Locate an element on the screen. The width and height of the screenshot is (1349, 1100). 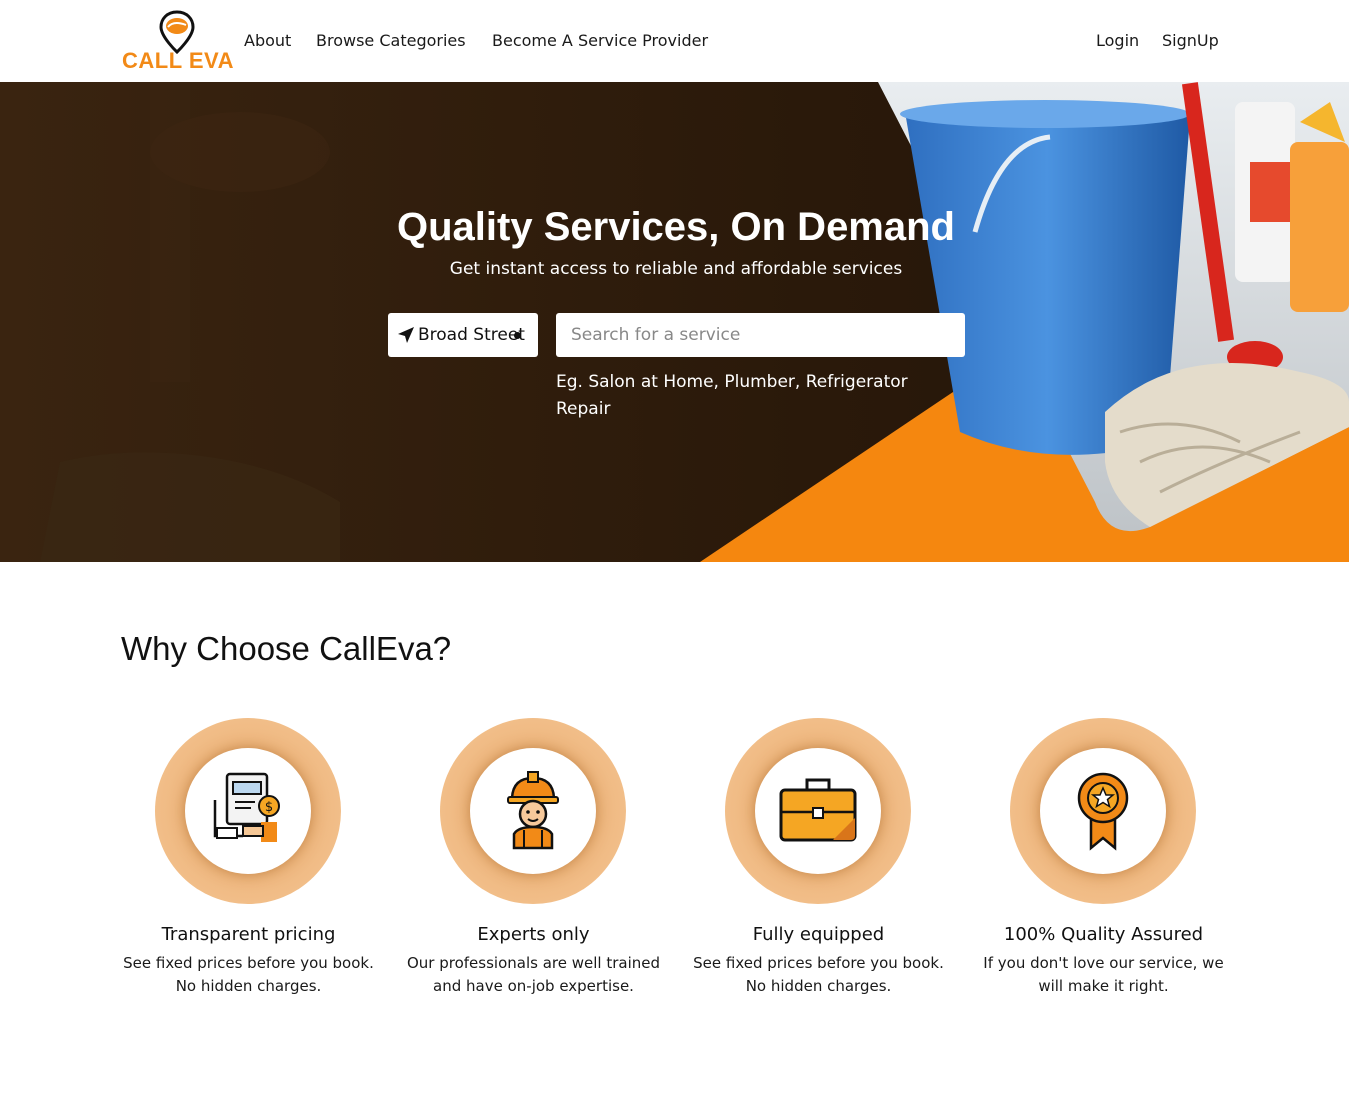
feature-title: Fully equipped is located at coordinates (818, 934).